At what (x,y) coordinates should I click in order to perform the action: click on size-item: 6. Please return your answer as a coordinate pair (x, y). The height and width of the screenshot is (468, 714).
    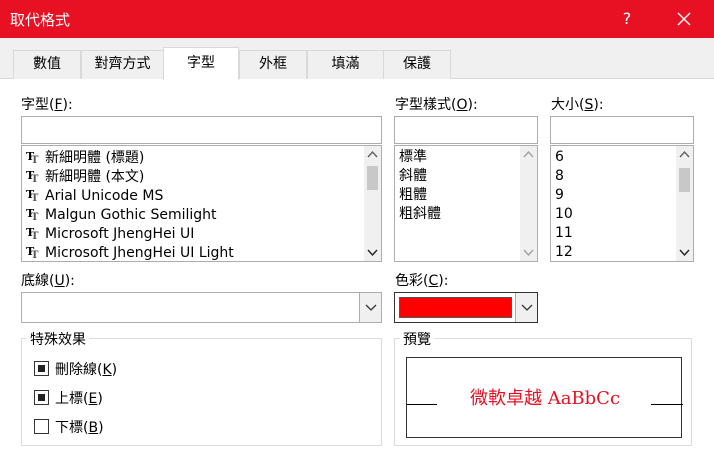
    Looking at the image, I should click on (559, 157).